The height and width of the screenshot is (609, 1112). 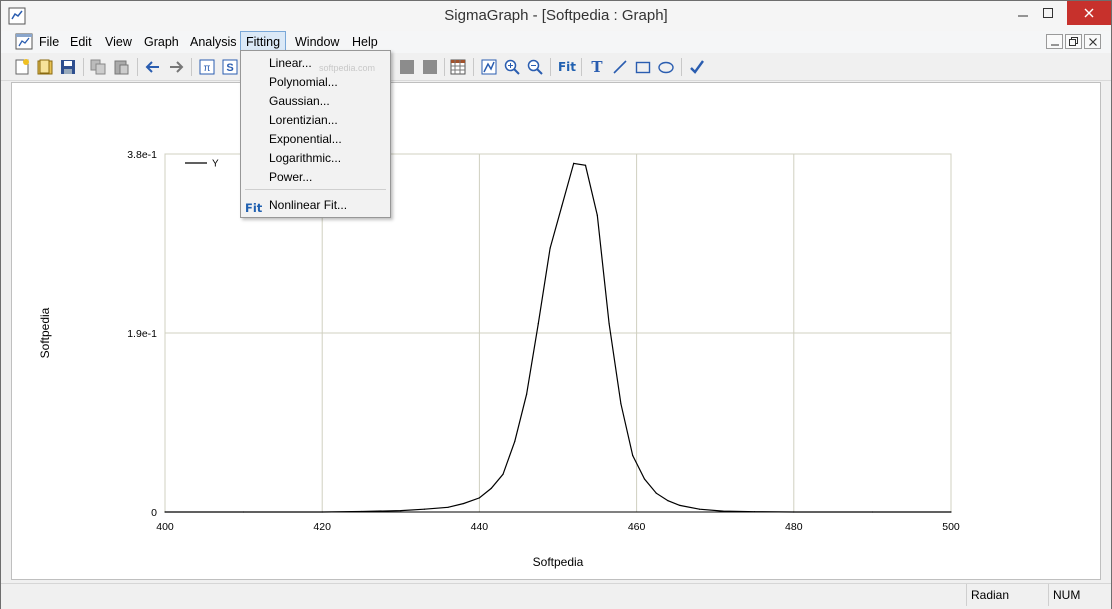 I want to click on undo-button, so click(x=153, y=67).